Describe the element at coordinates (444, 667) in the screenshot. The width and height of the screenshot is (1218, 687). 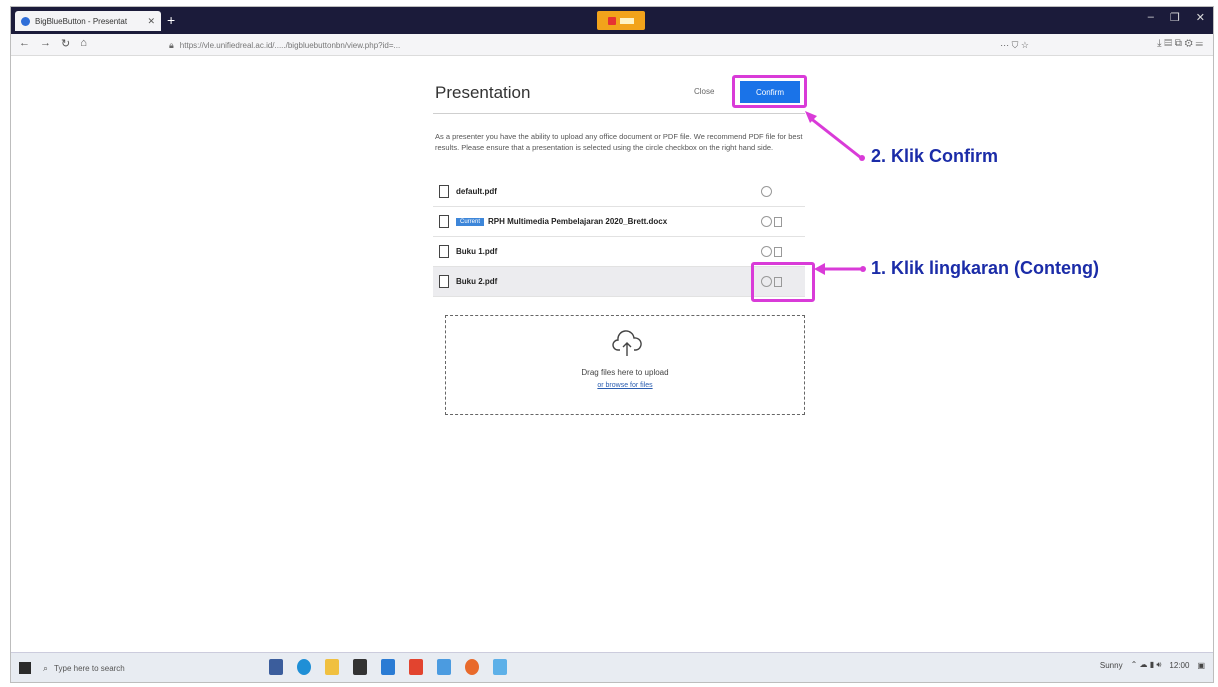
I see `chrome-icon` at that location.